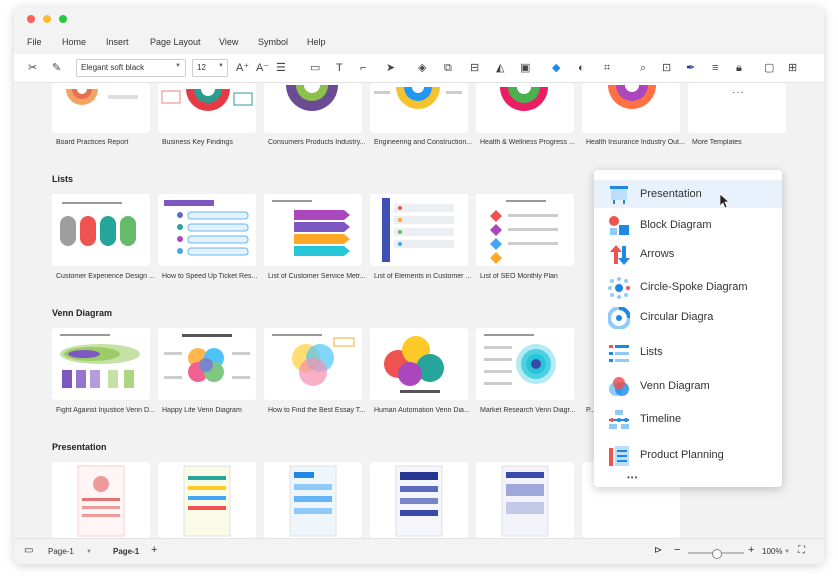 The height and width of the screenshot is (576, 838). Describe the element at coordinates (525, 68) in the screenshot. I see `fit-icon: ▣` at that location.